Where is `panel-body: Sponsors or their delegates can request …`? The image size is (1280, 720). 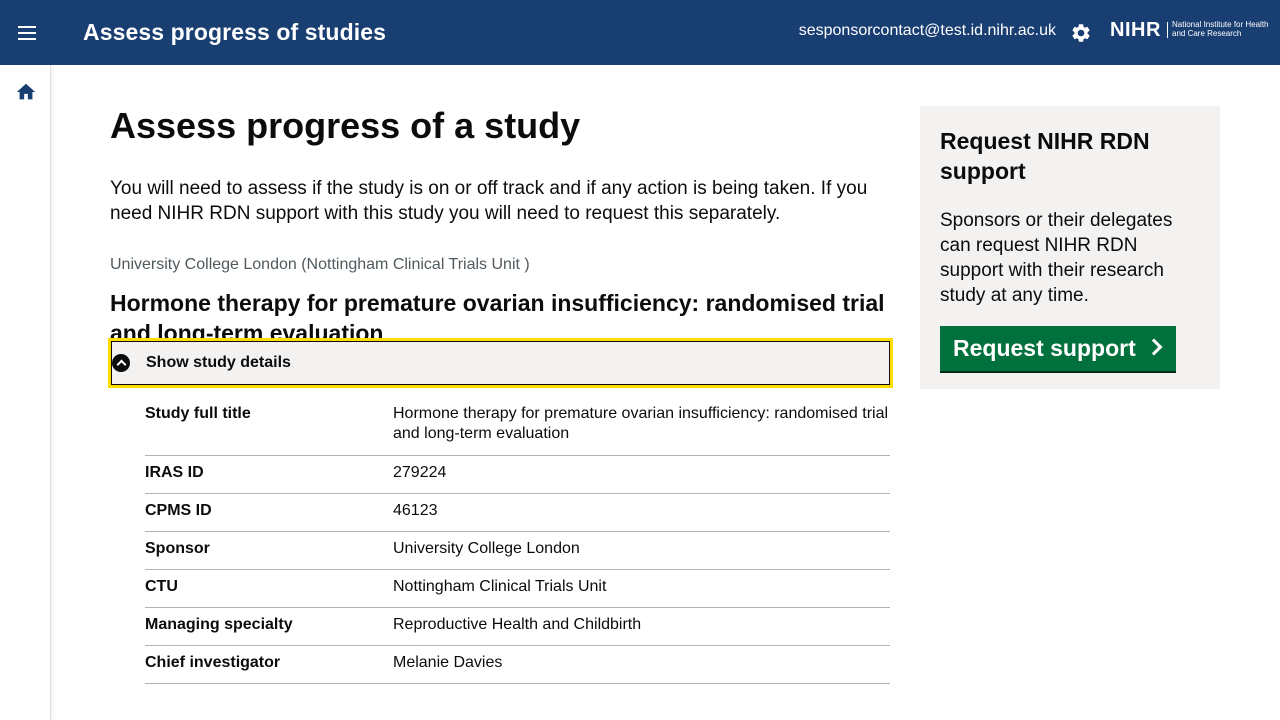
panel-body: Sponsors or their delegates can request … is located at coordinates (1056, 258).